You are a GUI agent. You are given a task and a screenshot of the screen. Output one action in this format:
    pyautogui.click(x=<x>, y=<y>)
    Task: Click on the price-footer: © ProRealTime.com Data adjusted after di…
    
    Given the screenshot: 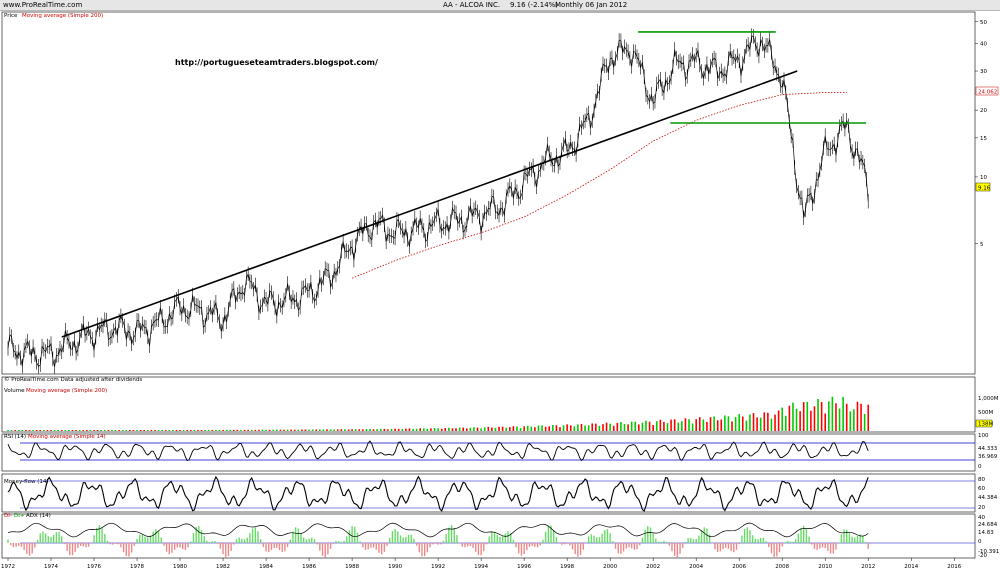 What is the action you would take?
    pyautogui.click(x=73, y=379)
    